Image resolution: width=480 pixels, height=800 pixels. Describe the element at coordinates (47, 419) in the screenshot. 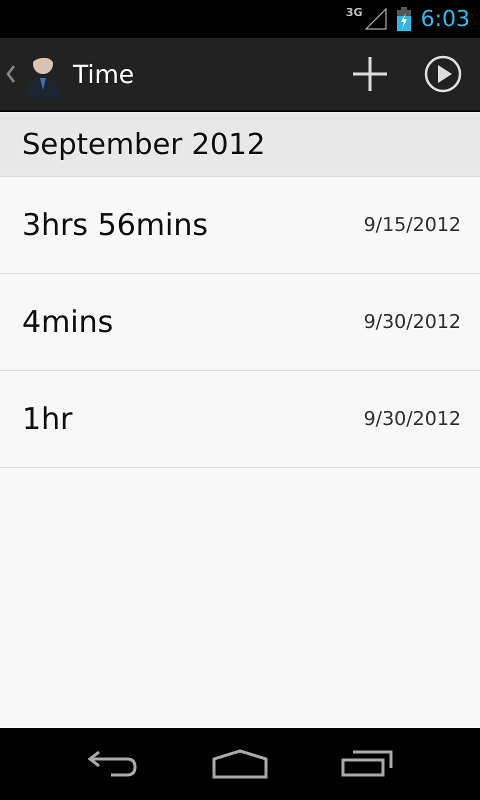

I see `duration-text: 1hr` at that location.